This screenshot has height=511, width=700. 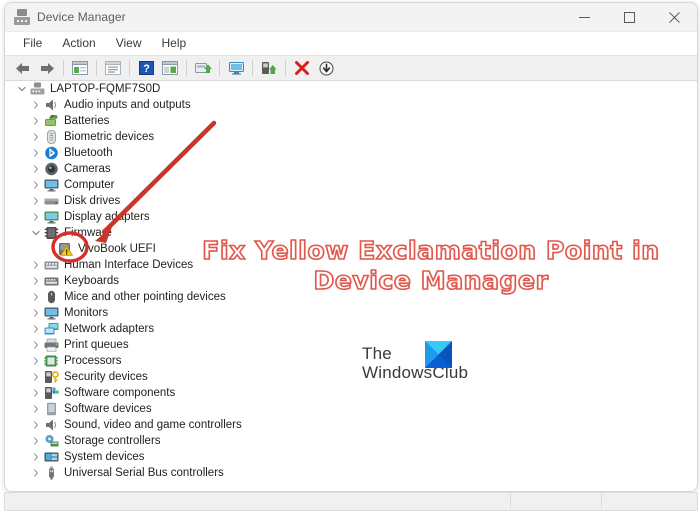 What do you see at coordinates (555, 501) in the screenshot?
I see `statusbar-segment` at bounding box center [555, 501].